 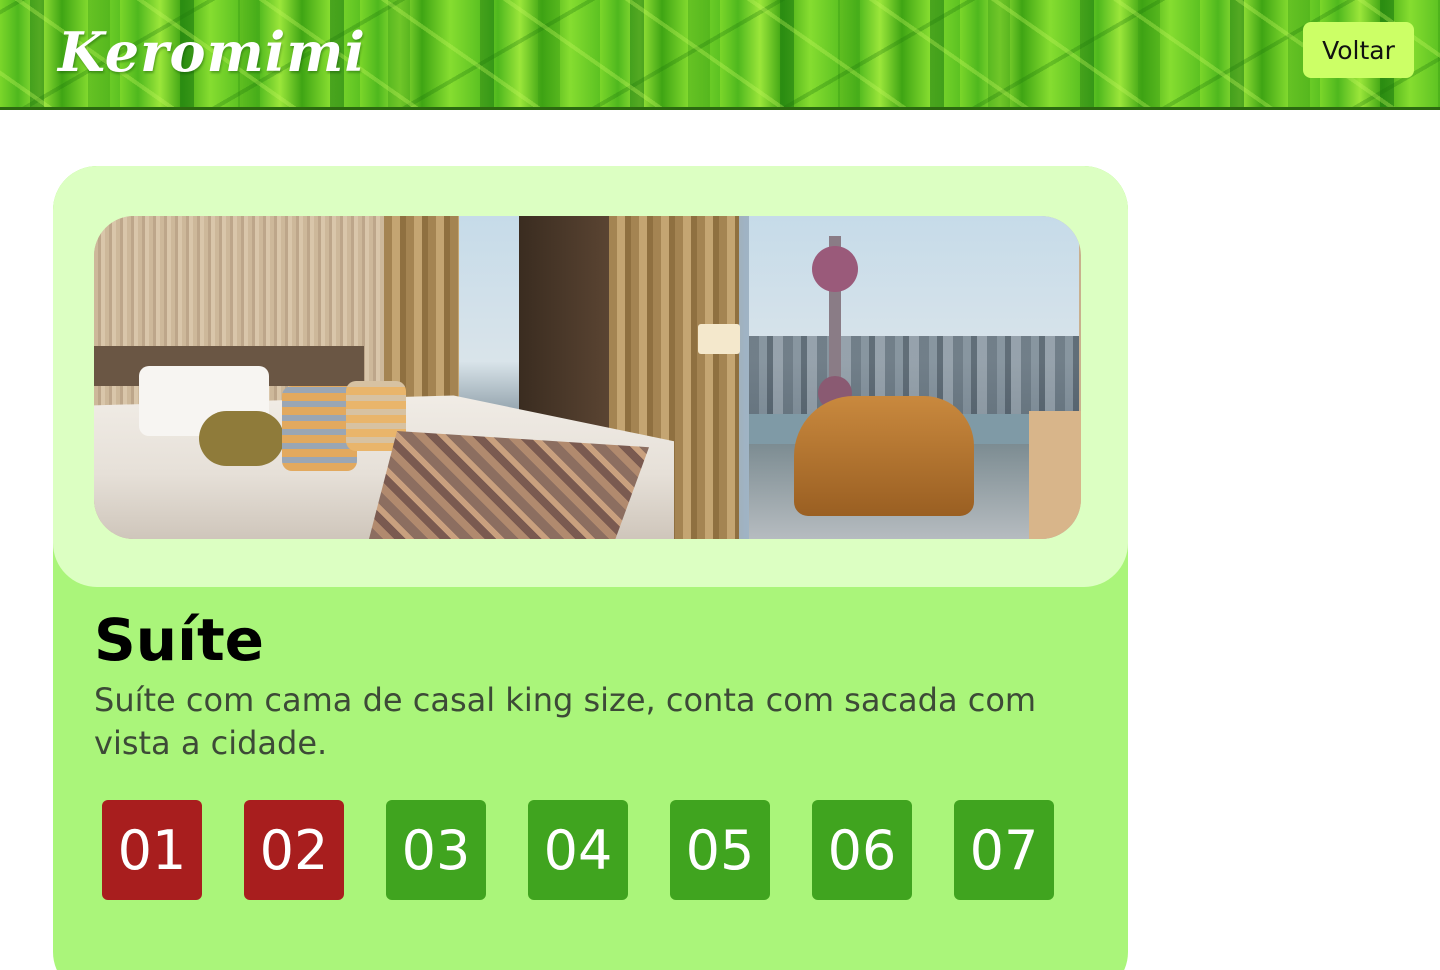 What do you see at coordinates (720, 55) in the screenshot?
I see `header-bar: Keromimi Voltar` at bounding box center [720, 55].